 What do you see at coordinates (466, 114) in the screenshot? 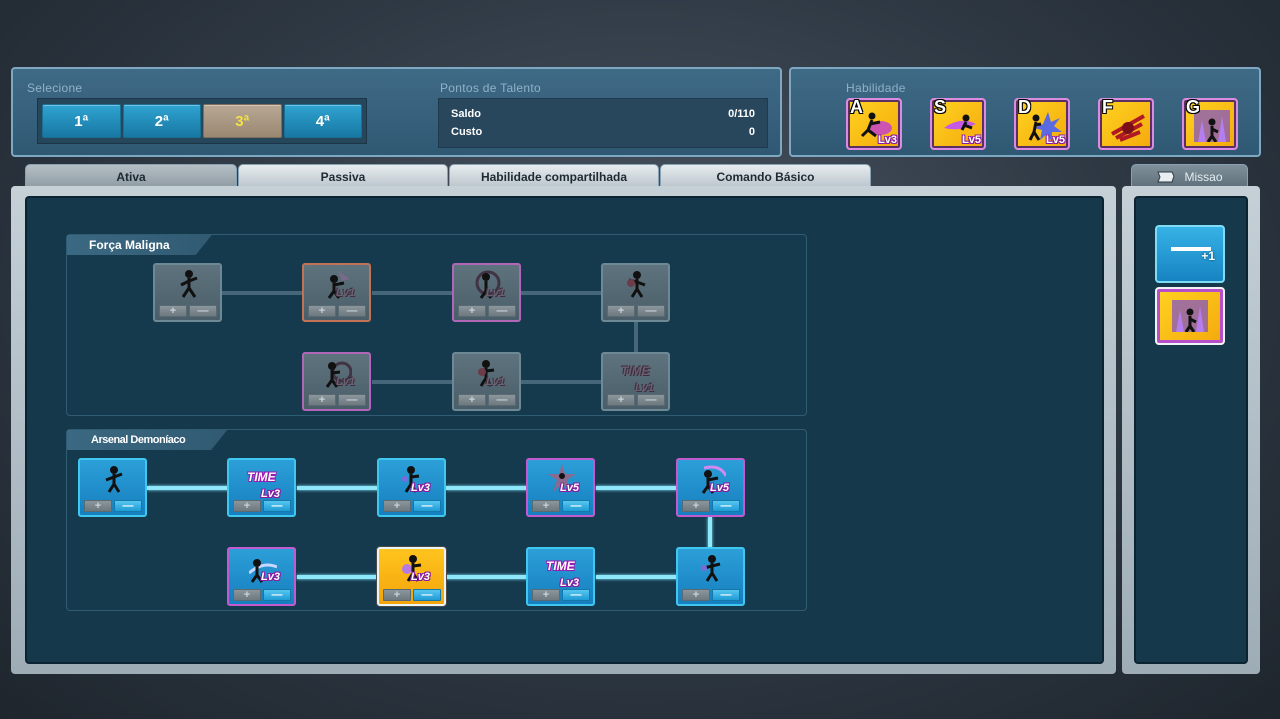
I see `saldo-label: Saldo` at bounding box center [466, 114].